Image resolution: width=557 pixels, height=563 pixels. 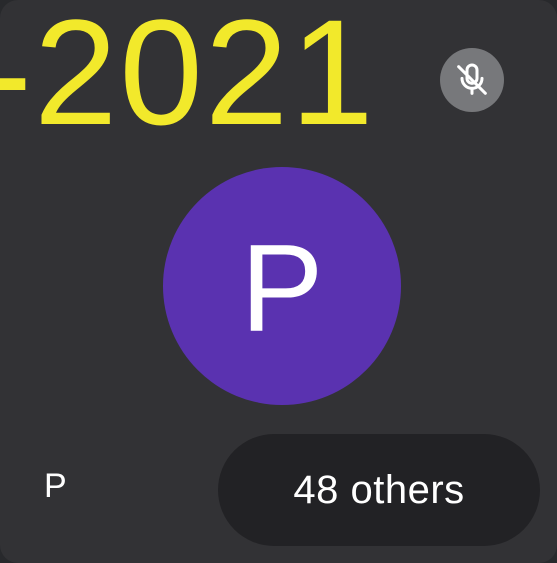 I want to click on participant-name: P, so click(x=55, y=486).